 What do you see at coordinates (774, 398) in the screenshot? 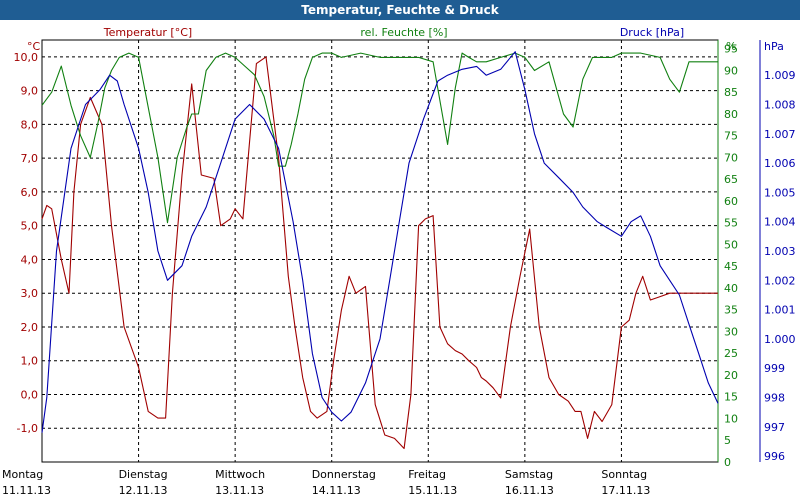
I see `pressure-tick: 998` at bounding box center [774, 398].